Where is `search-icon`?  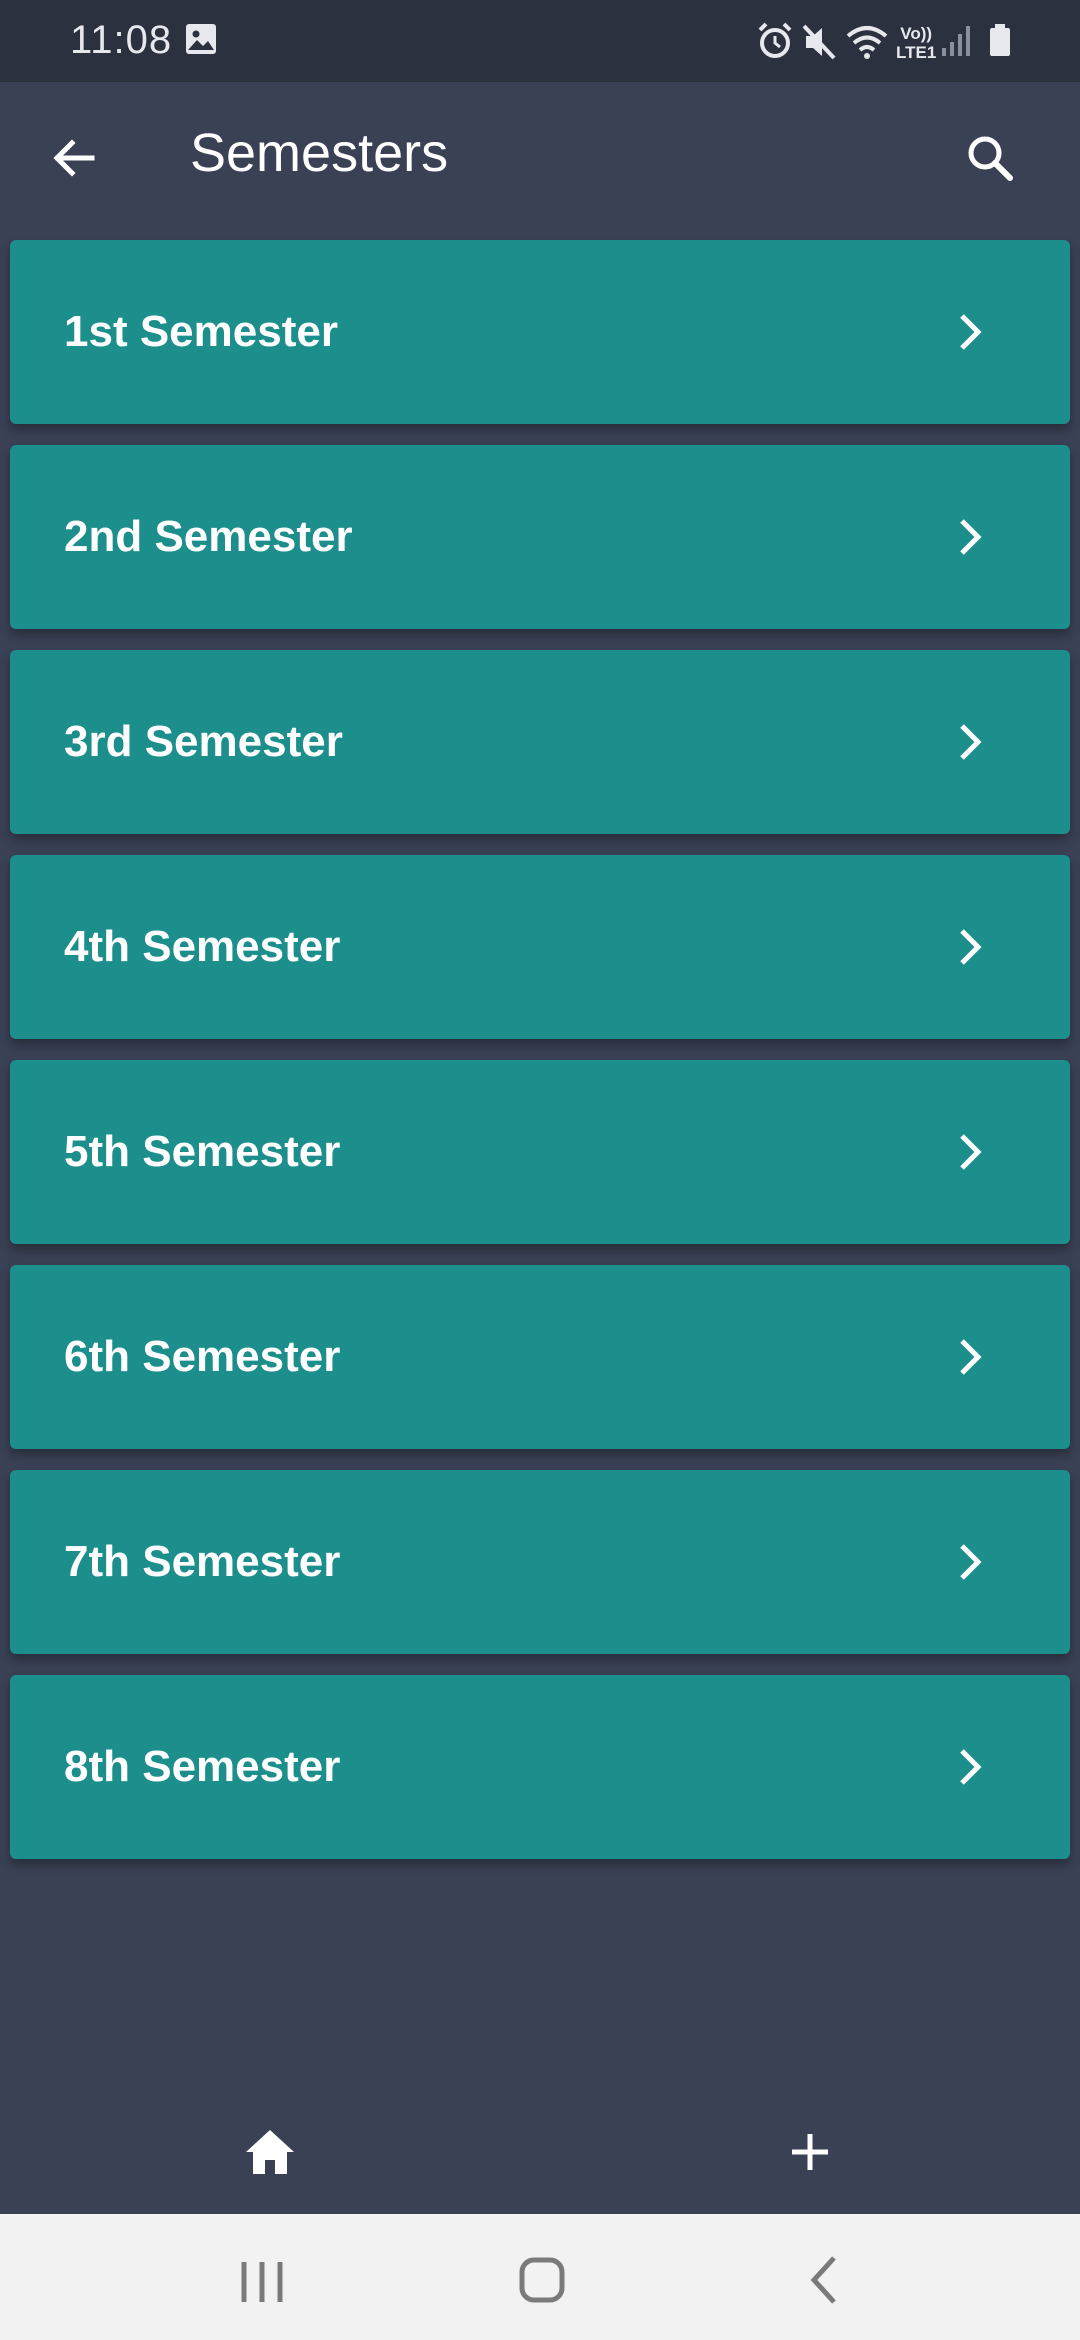
search-icon is located at coordinates (990, 158).